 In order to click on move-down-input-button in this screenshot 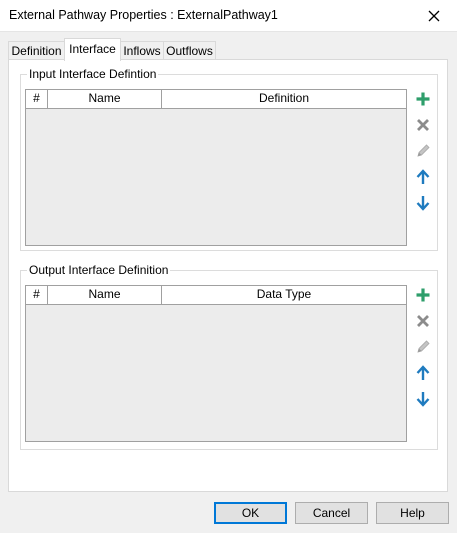, I will do `click(423, 203)`.